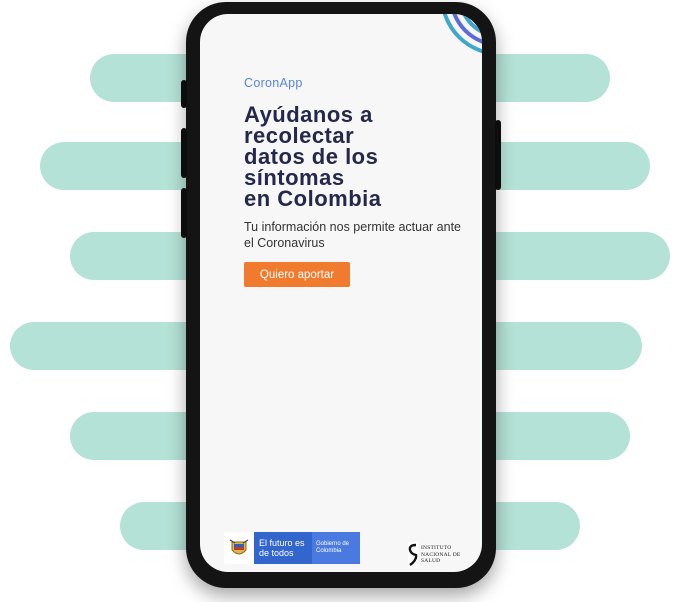 Image resolution: width=680 pixels, height=602 pixels. What do you see at coordinates (462, 34) in the screenshot?
I see `coronapp-logo-icon` at bounding box center [462, 34].